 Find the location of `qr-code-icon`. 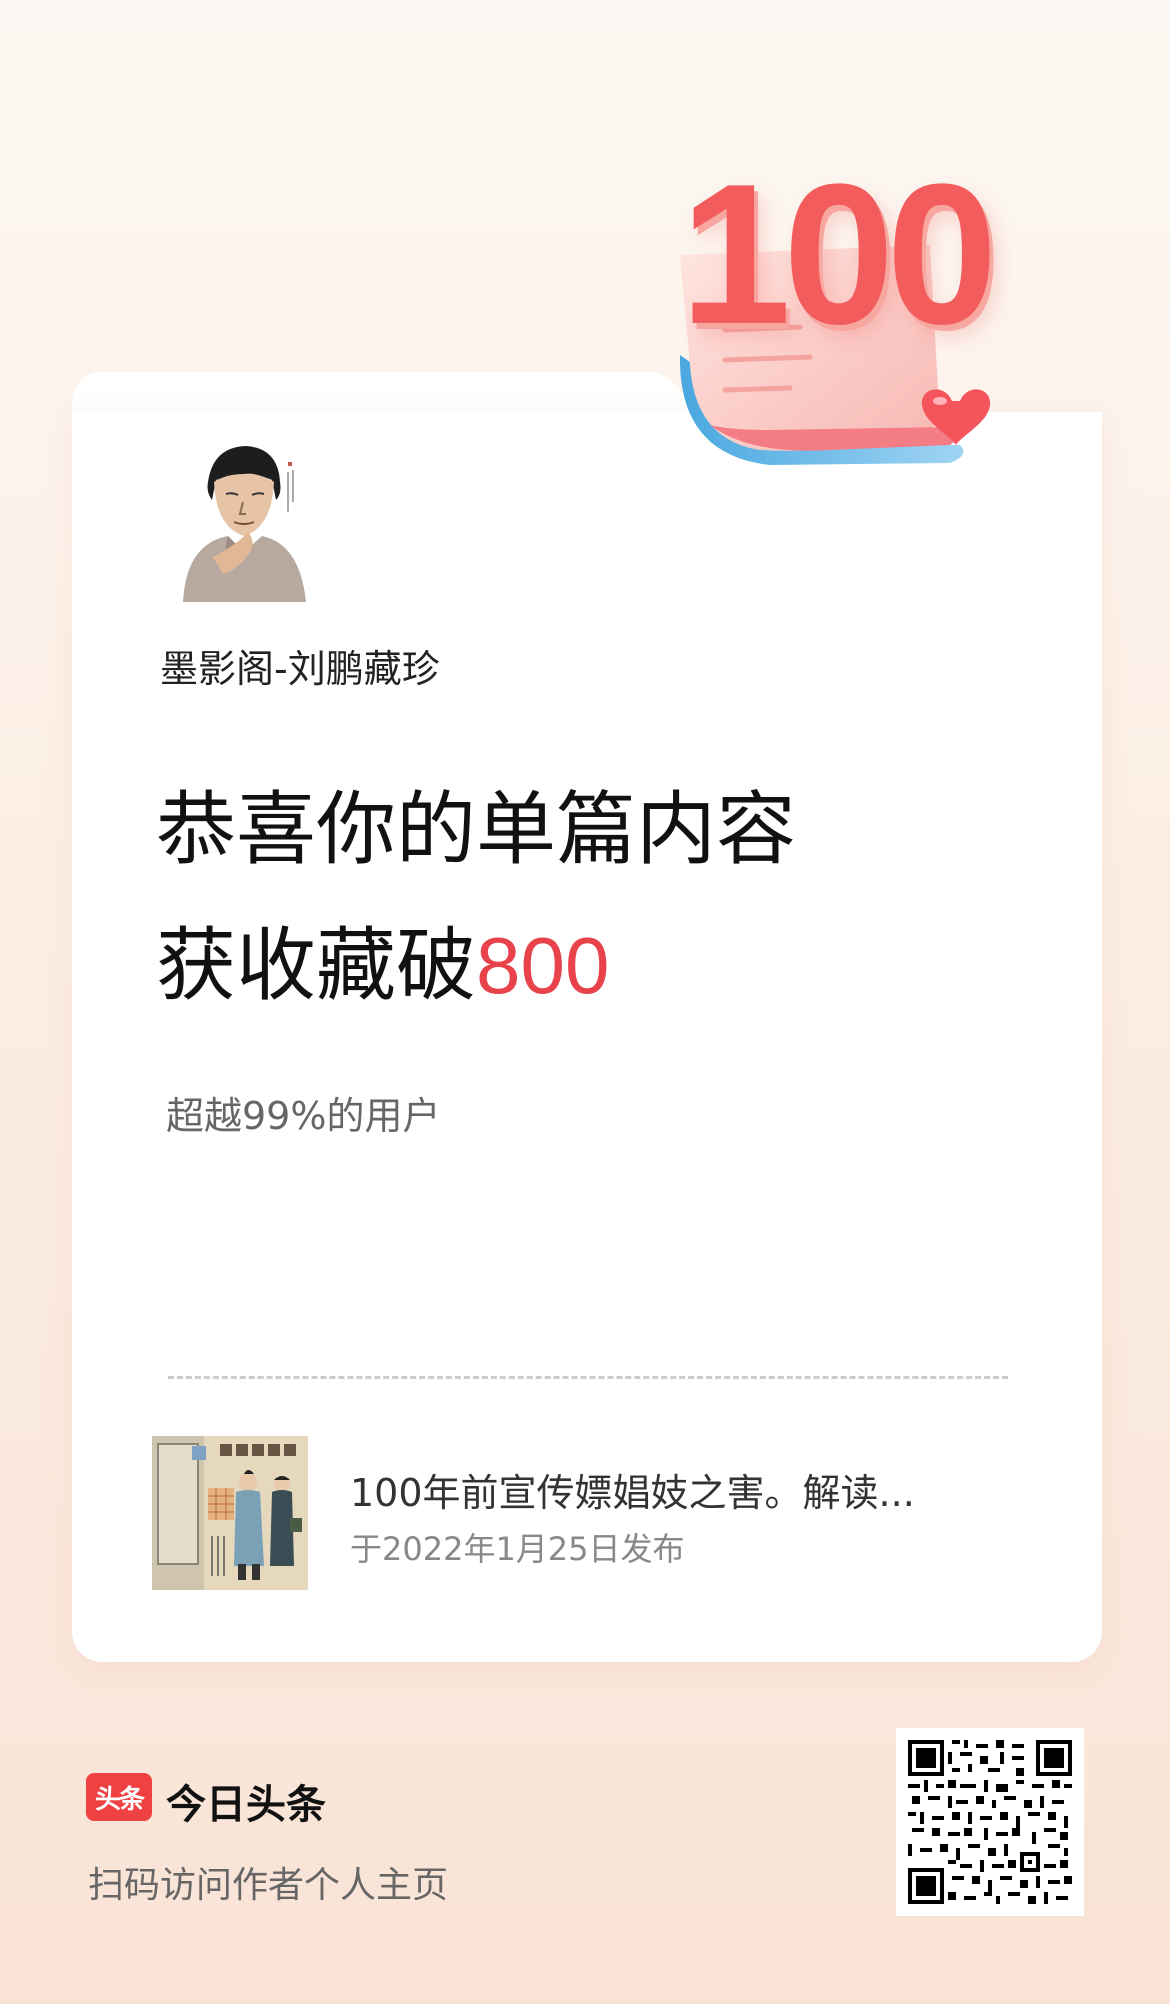

qr-code-icon is located at coordinates (990, 1822).